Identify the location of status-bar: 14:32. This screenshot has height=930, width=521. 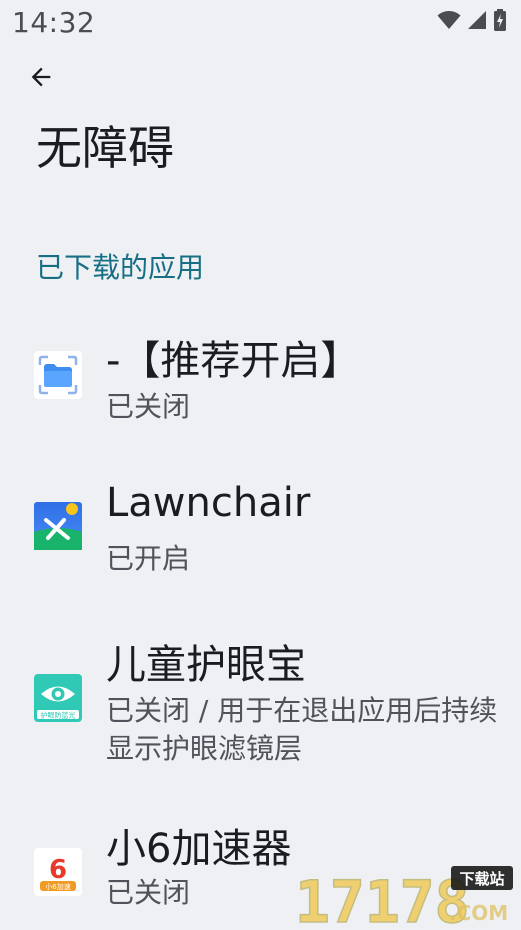
(260, 24).